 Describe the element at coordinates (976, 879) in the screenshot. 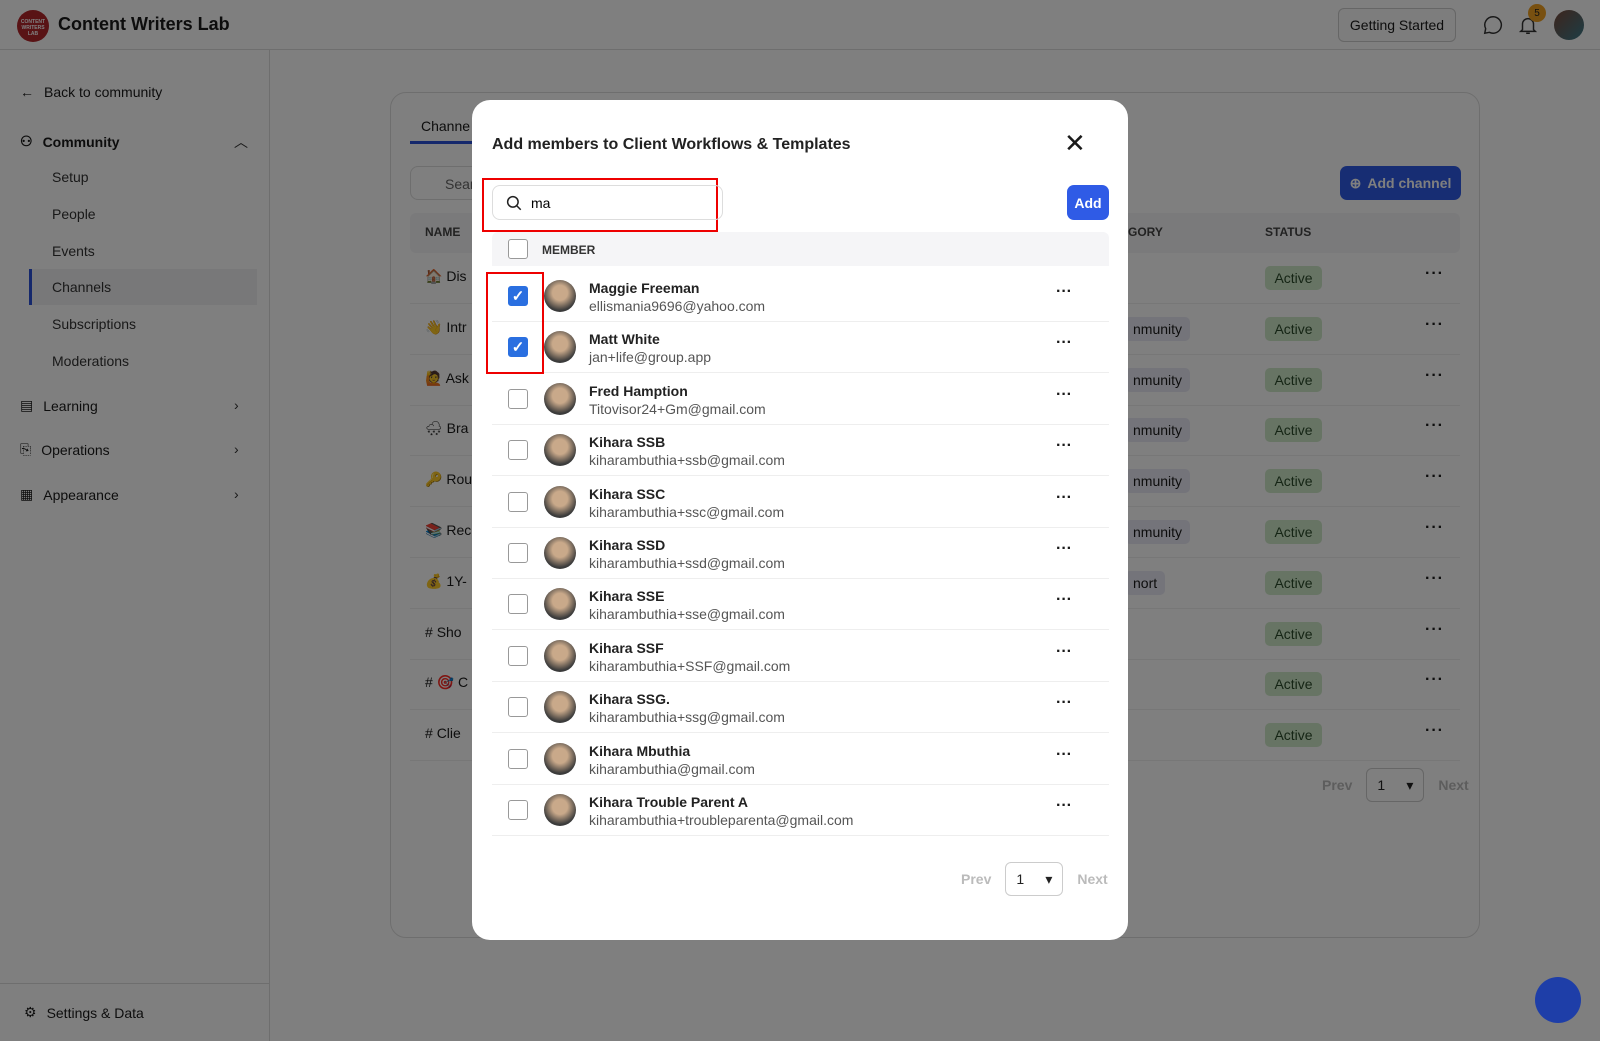

I see `prev-button: Prev` at that location.